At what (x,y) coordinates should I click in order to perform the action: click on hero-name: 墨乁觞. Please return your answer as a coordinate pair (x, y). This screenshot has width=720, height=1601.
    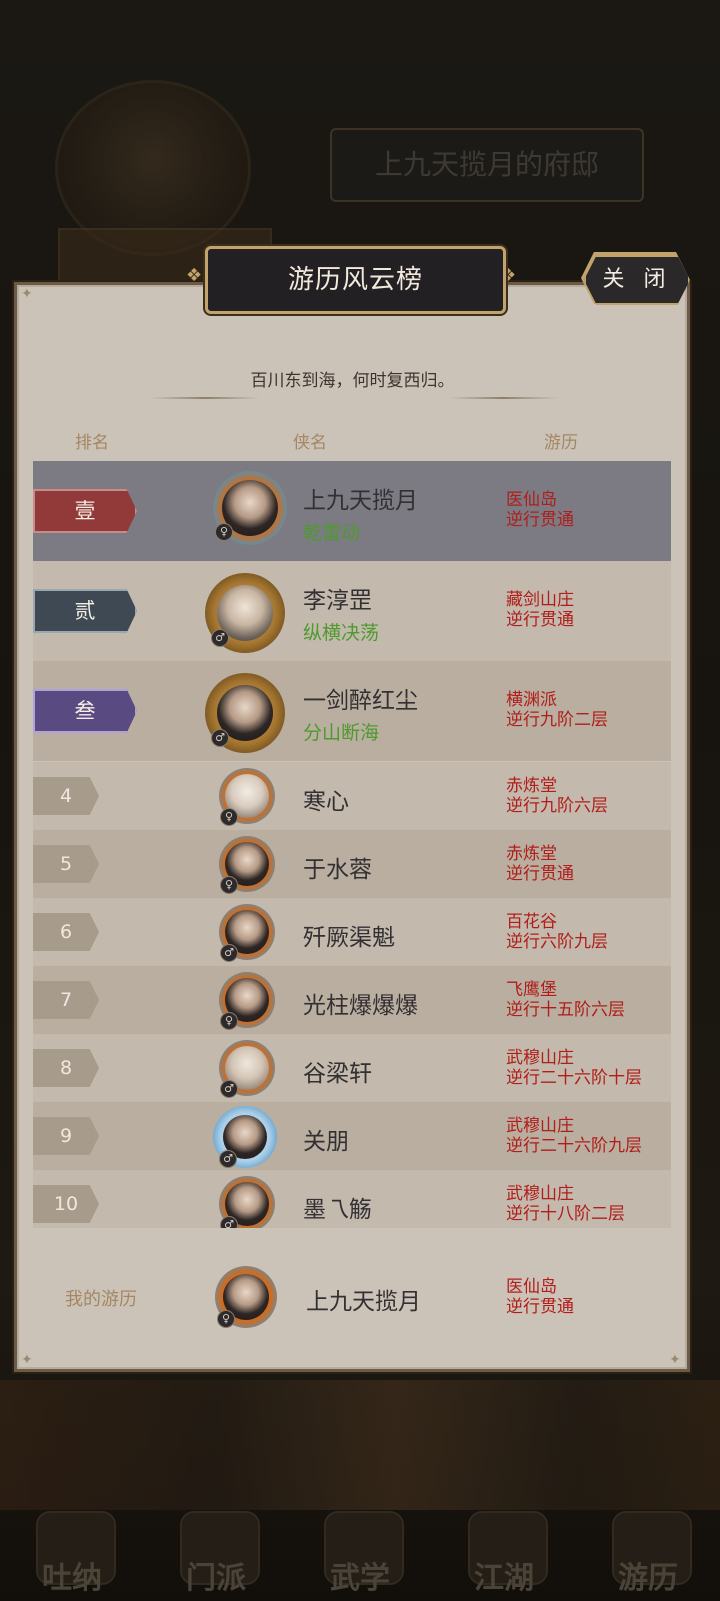
    Looking at the image, I should click on (337, 1210).